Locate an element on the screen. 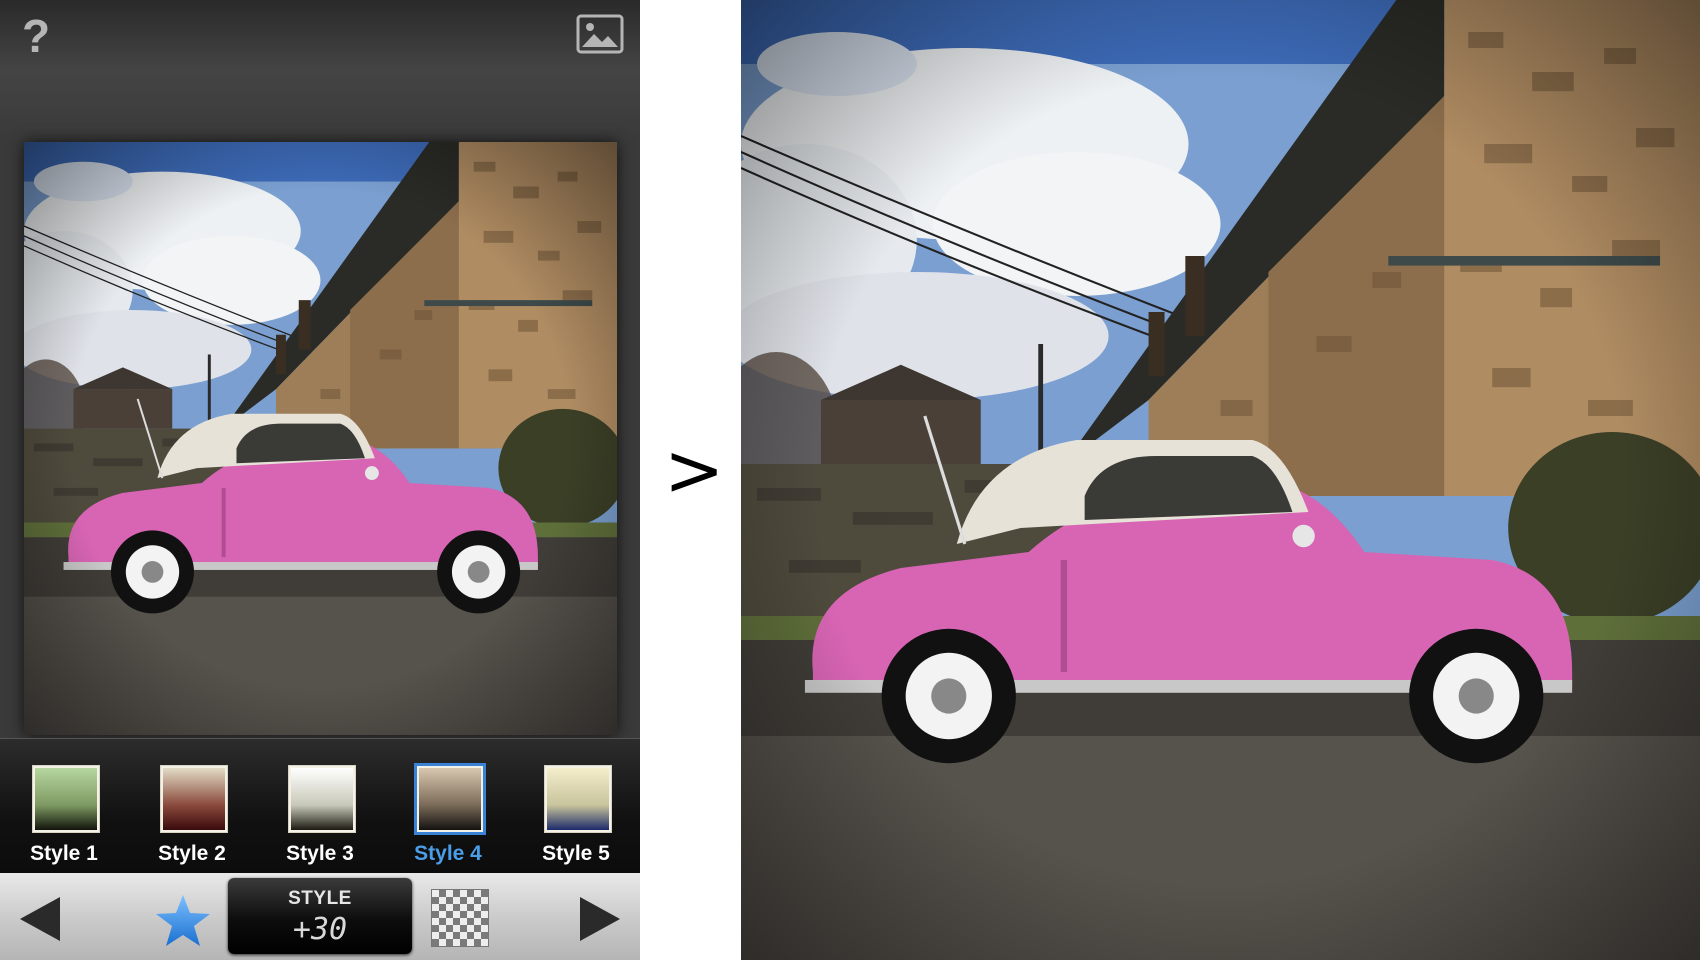  style-option-5: Style 5 is located at coordinates (576, 806).